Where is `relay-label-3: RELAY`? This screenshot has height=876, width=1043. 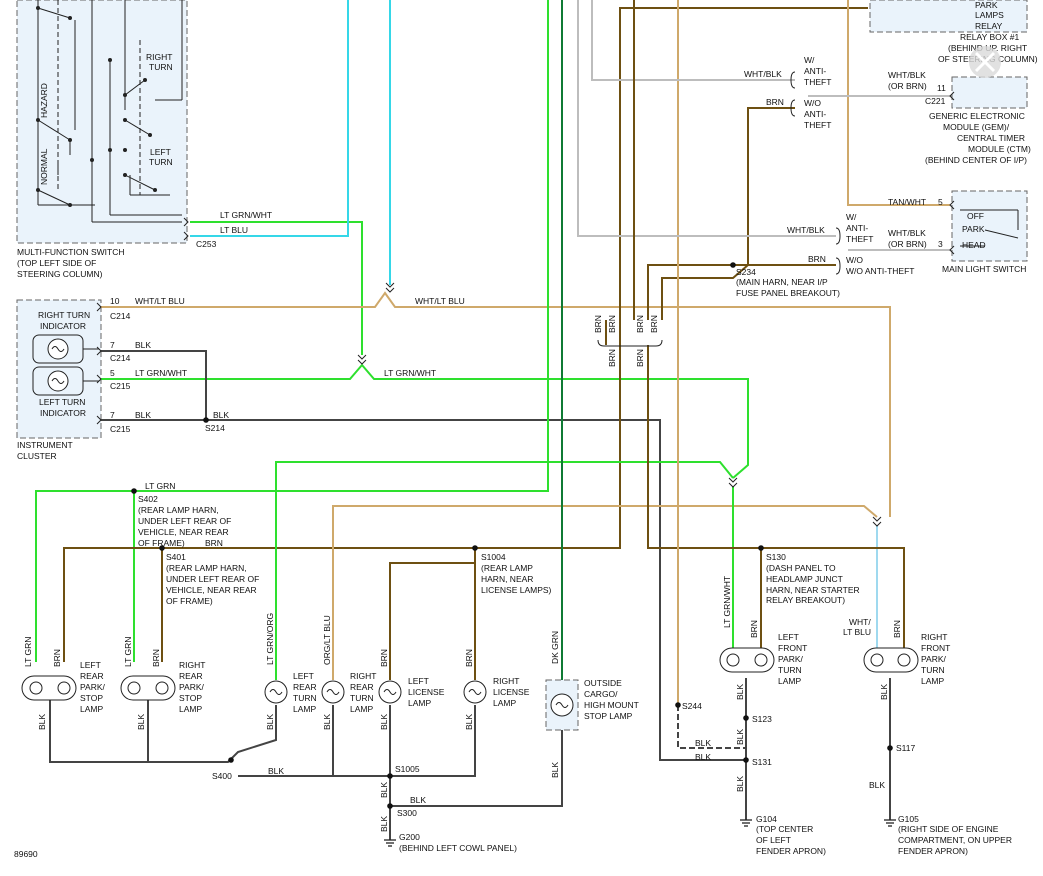 relay-label-3: RELAY is located at coordinates (989, 26).